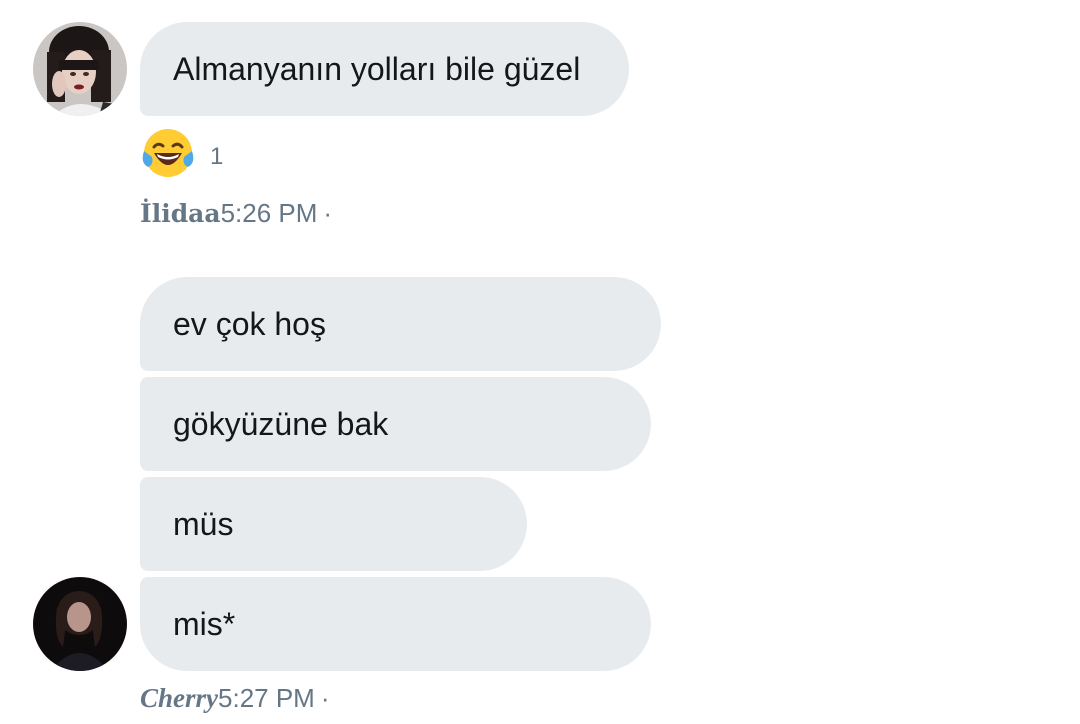 The height and width of the screenshot is (724, 1080). I want to click on message-bubble: Almanyanın yolları bile güzel, so click(384, 69).